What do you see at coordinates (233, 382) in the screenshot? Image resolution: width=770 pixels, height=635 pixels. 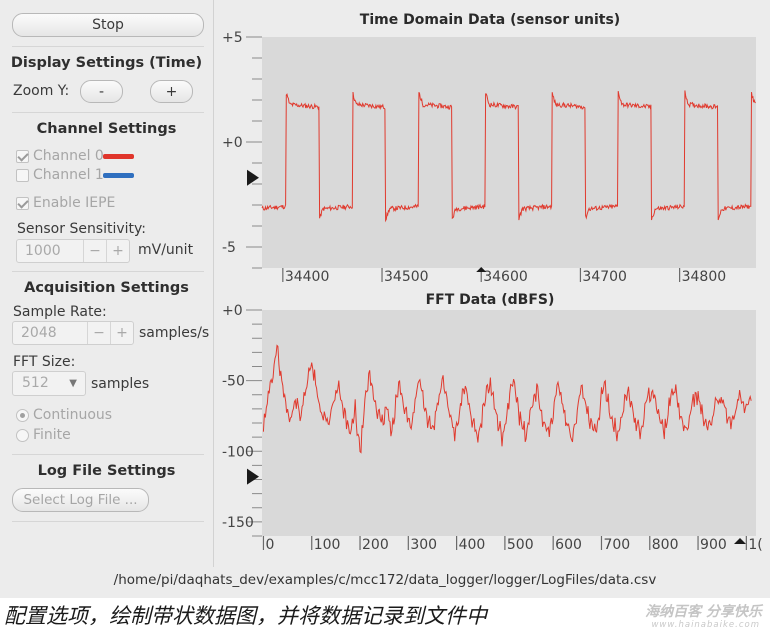 I see `y-tick-label: -50` at bounding box center [233, 382].